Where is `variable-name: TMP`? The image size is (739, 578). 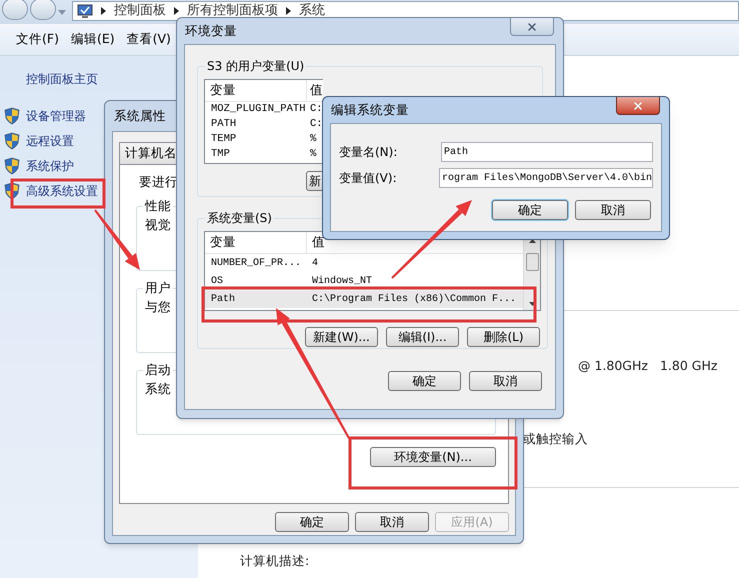 variable-name: TMP is located at coordinates (220, 154).